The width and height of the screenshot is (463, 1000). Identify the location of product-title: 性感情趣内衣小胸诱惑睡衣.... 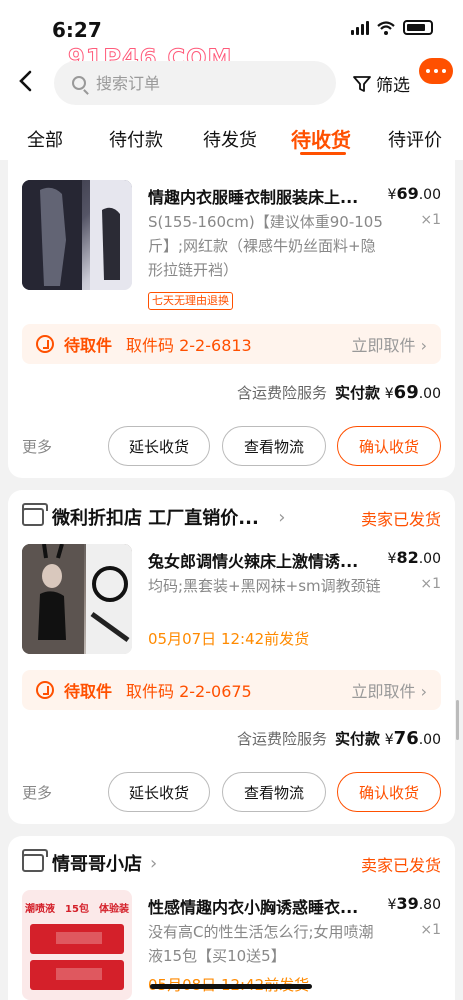
(264, 906).